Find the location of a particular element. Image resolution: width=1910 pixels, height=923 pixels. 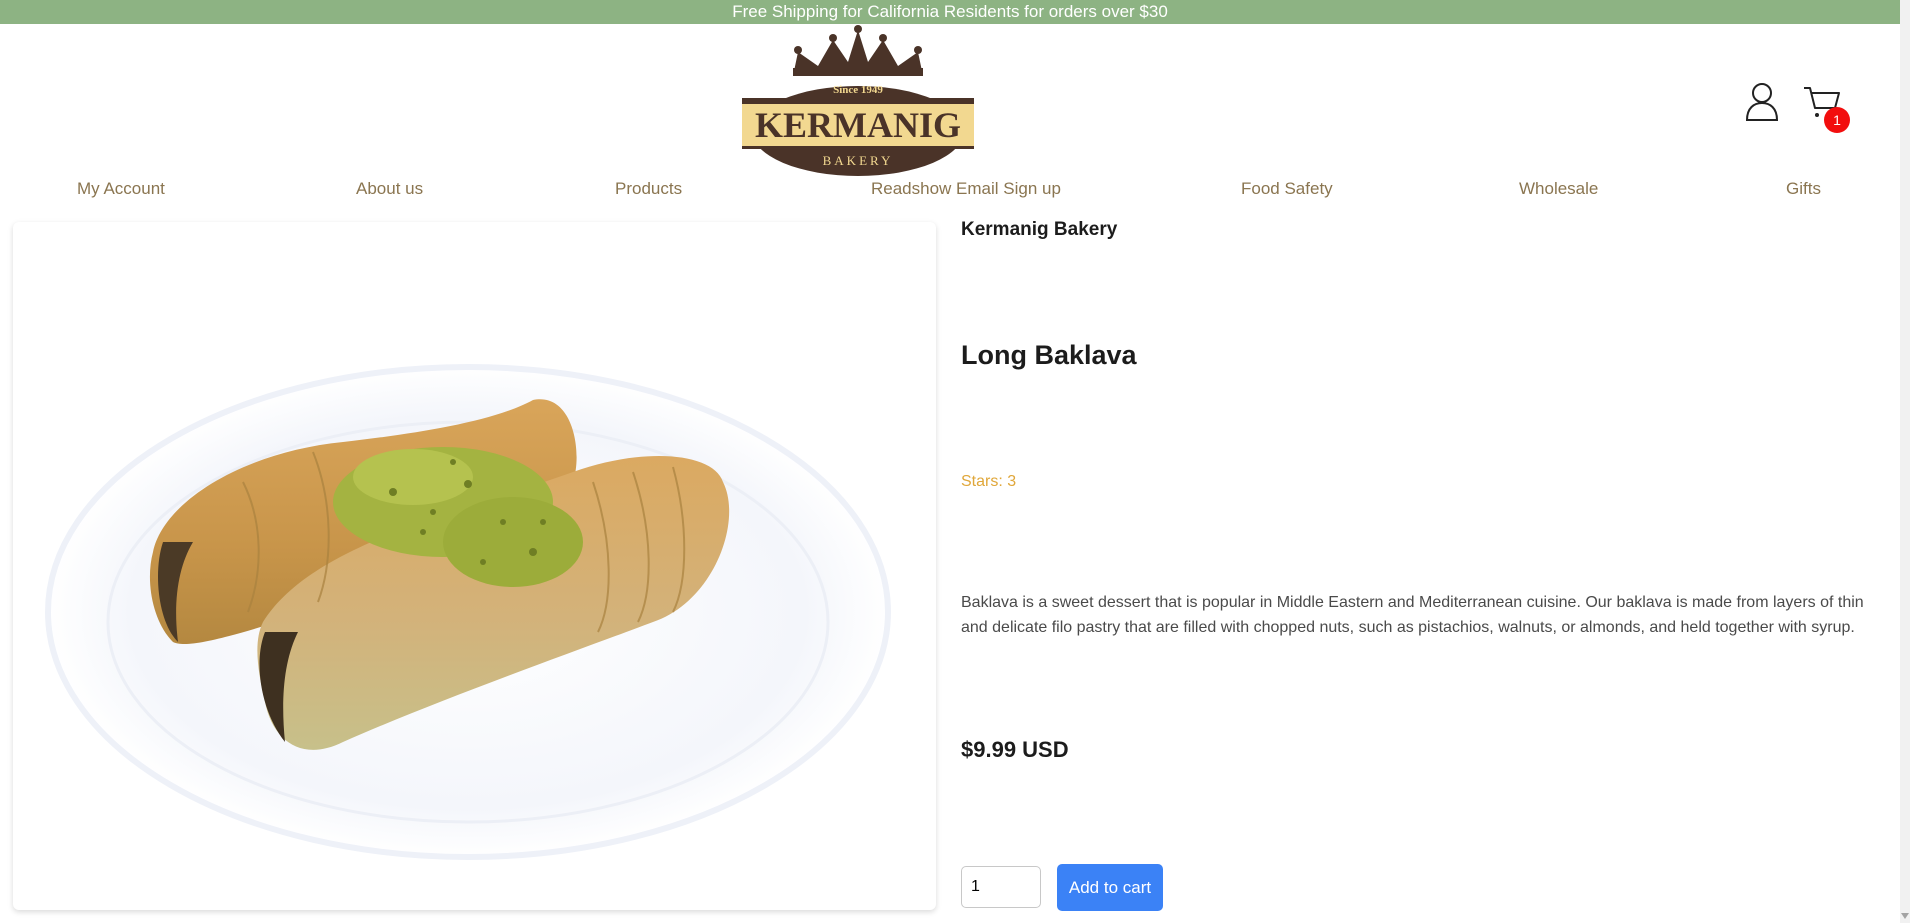

scrollbar-thumb is located at coordinates (1905, 461).